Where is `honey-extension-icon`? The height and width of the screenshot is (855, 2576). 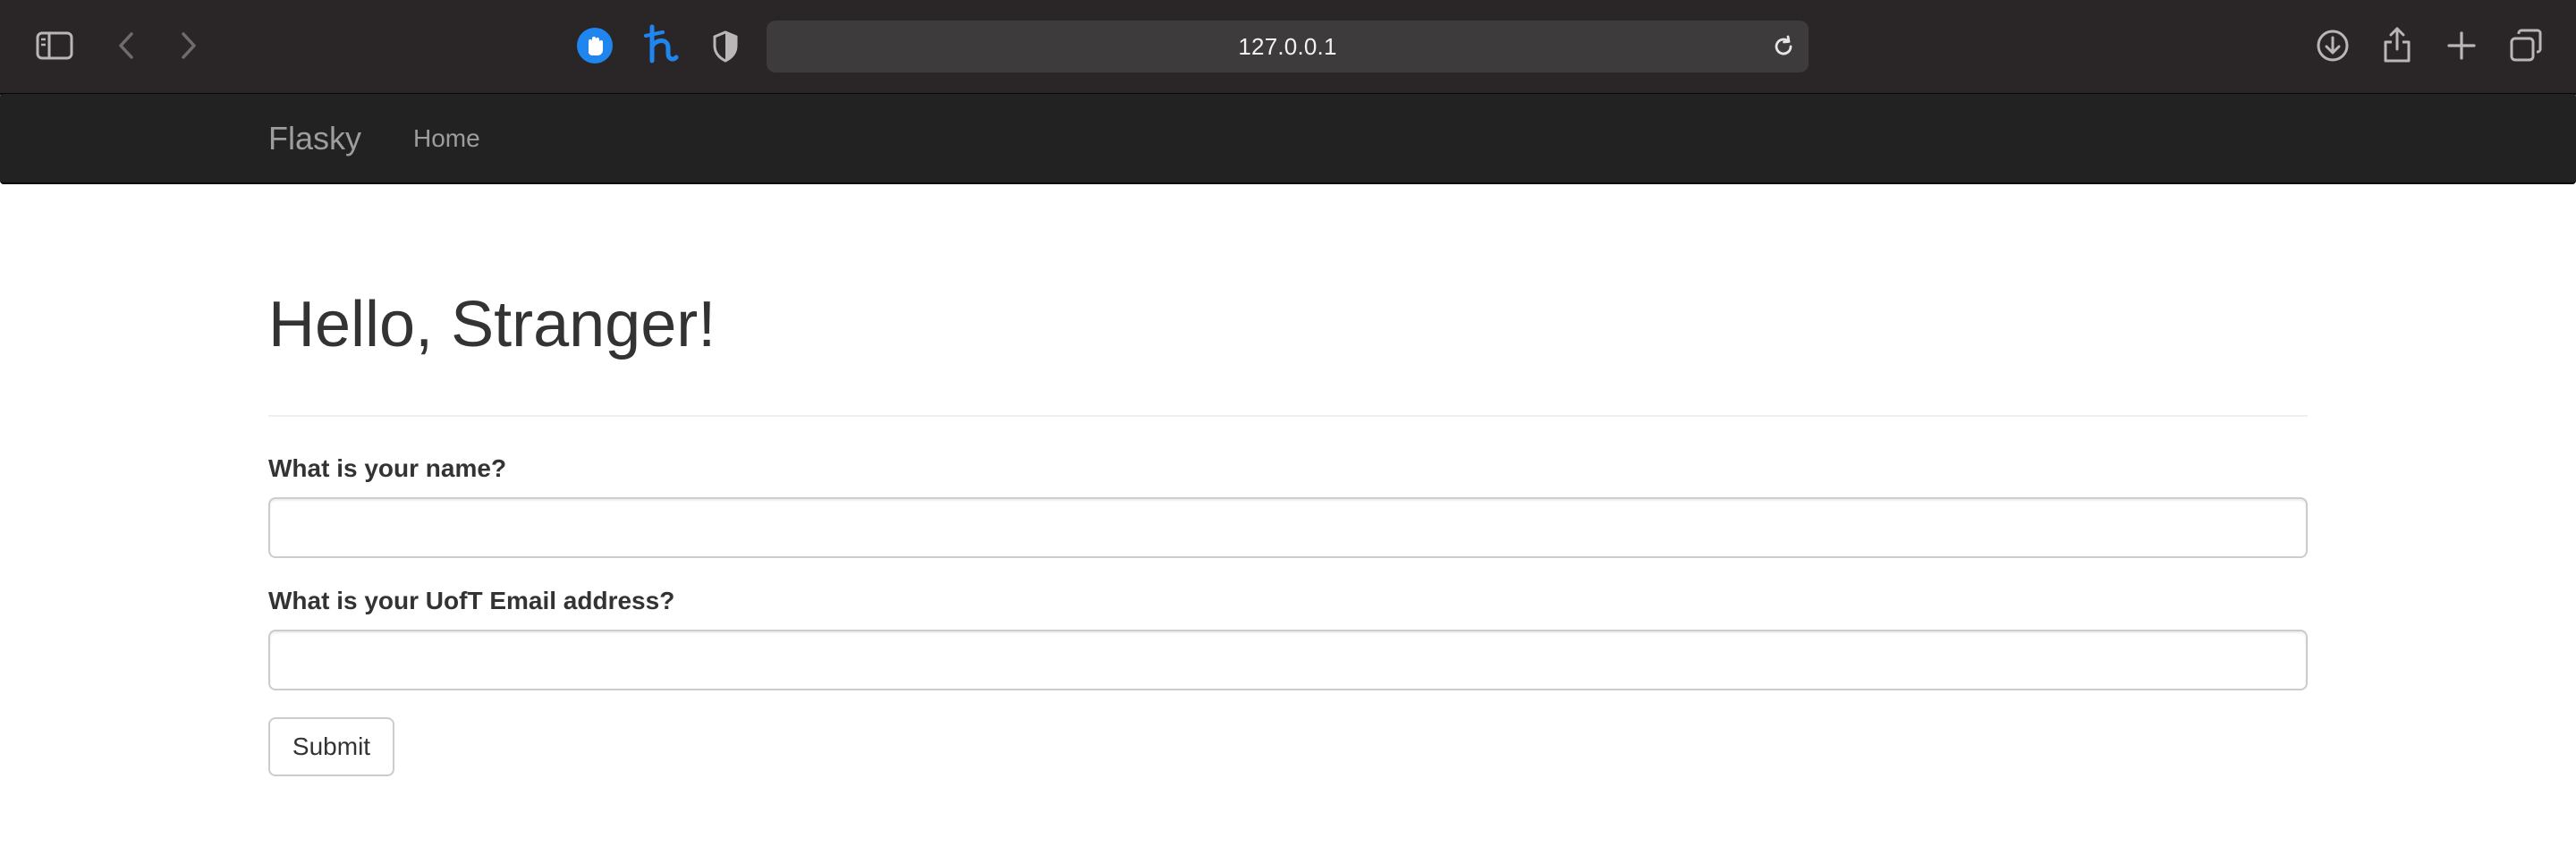 honey-extension-icon is located at coordinates (661, 44).